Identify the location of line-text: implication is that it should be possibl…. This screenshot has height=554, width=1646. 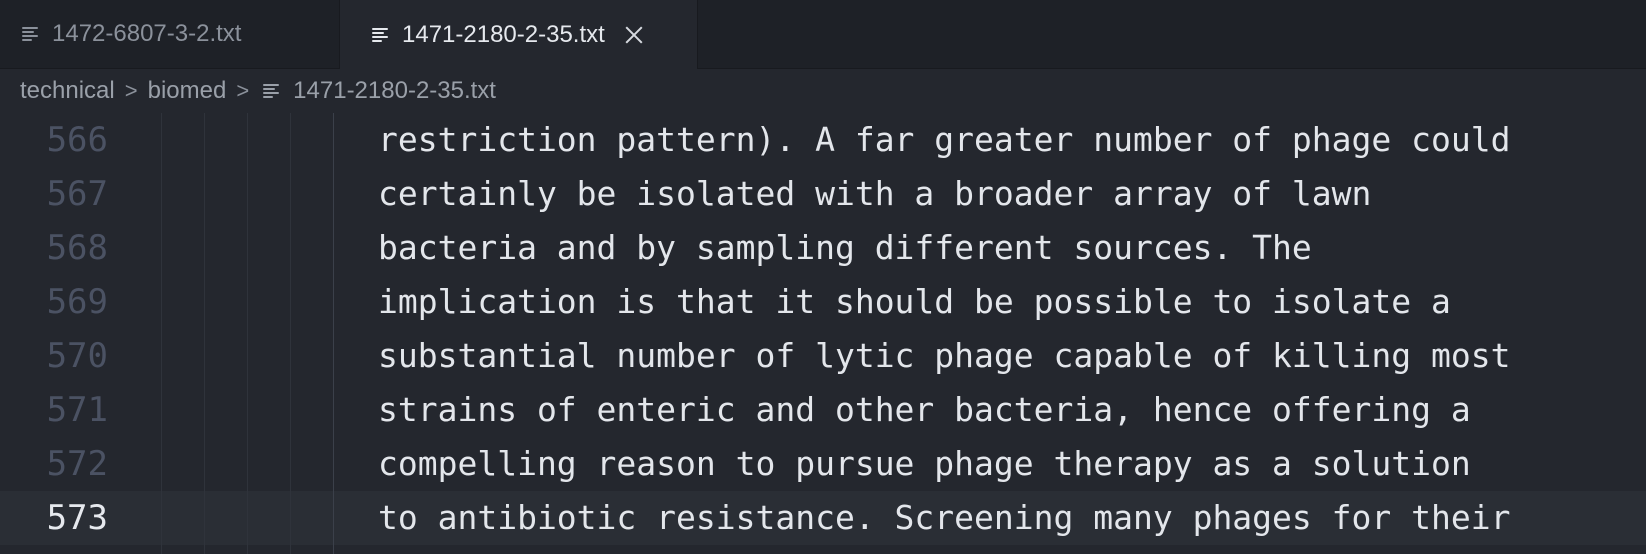
(914, 302).